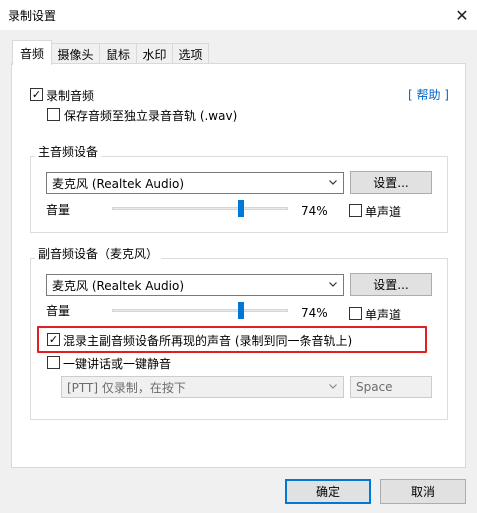 This screenshot has height=513, width=477. I want to click on record-audio-label: 录制音频, so click(70, 96).